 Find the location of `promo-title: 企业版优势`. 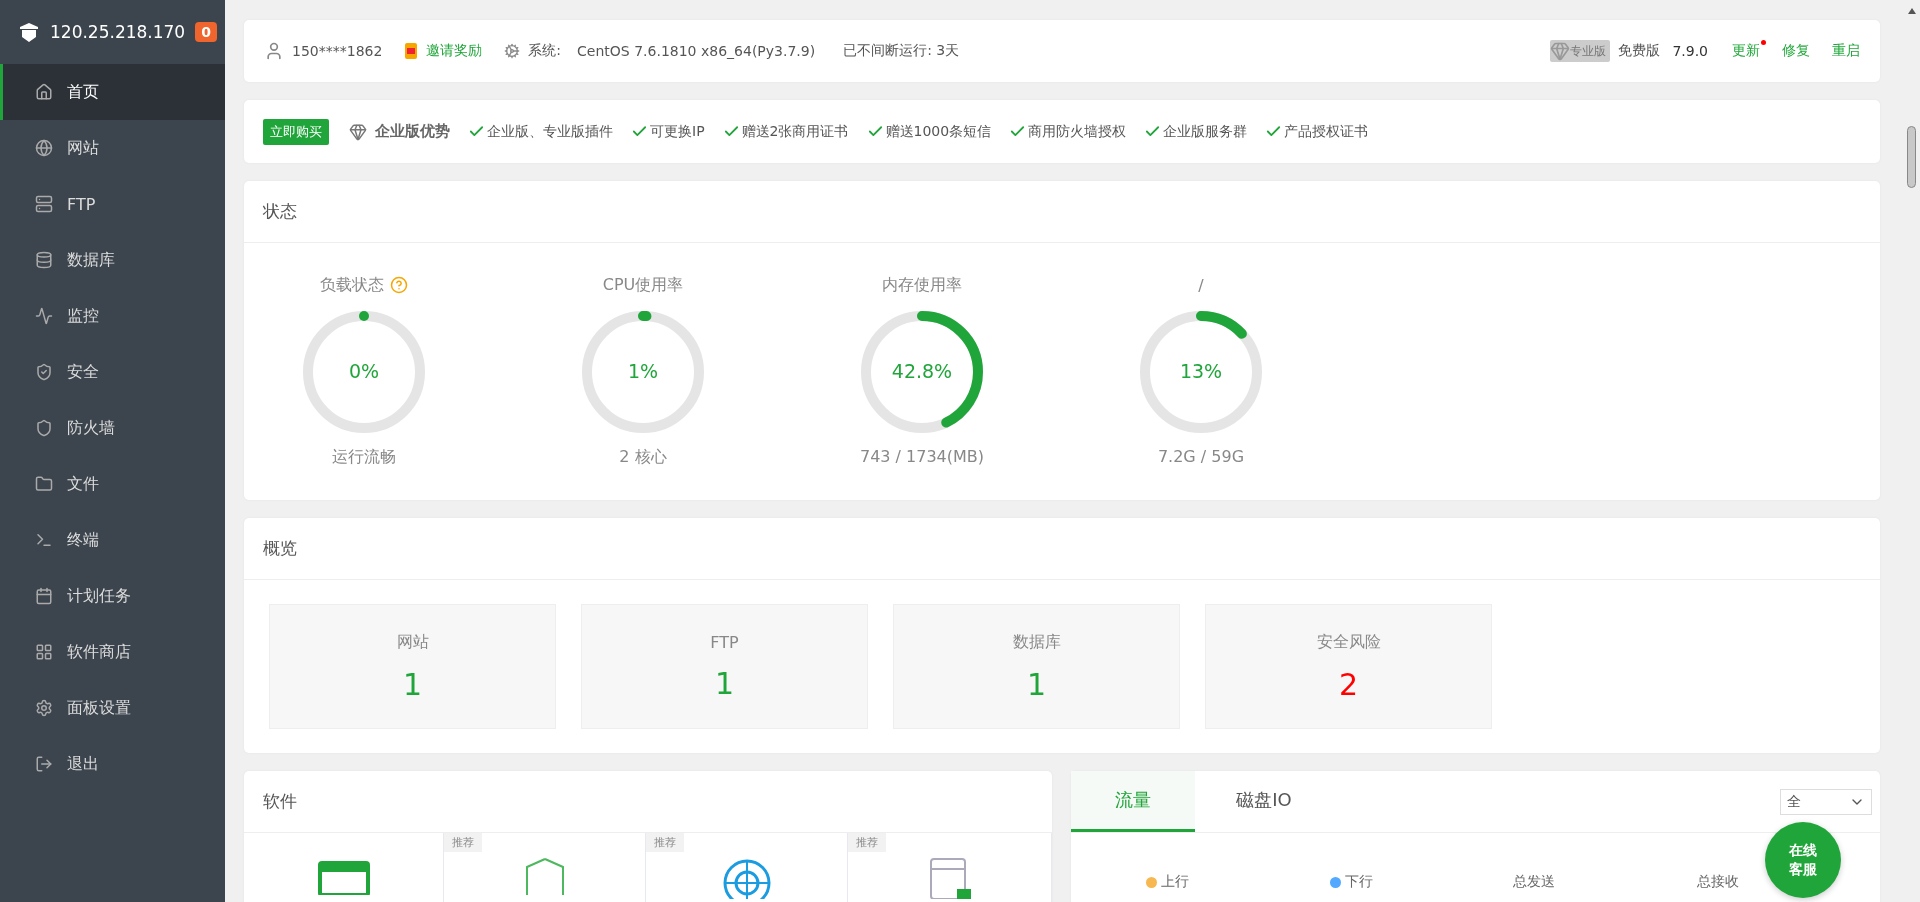

promo-title: 企业版优势 is located at coordinates (412, 131).